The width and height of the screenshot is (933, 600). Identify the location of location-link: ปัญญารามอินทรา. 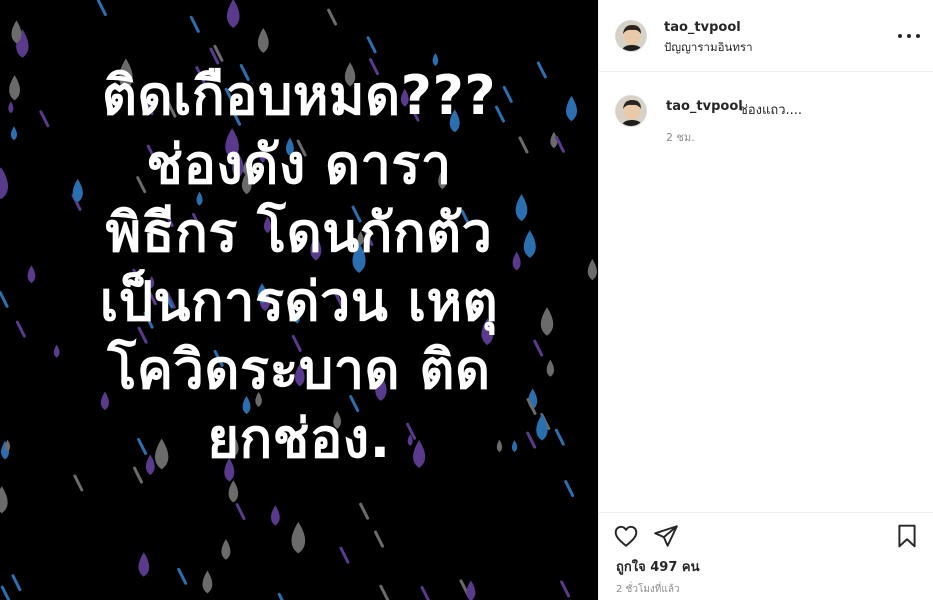
(708, 48).